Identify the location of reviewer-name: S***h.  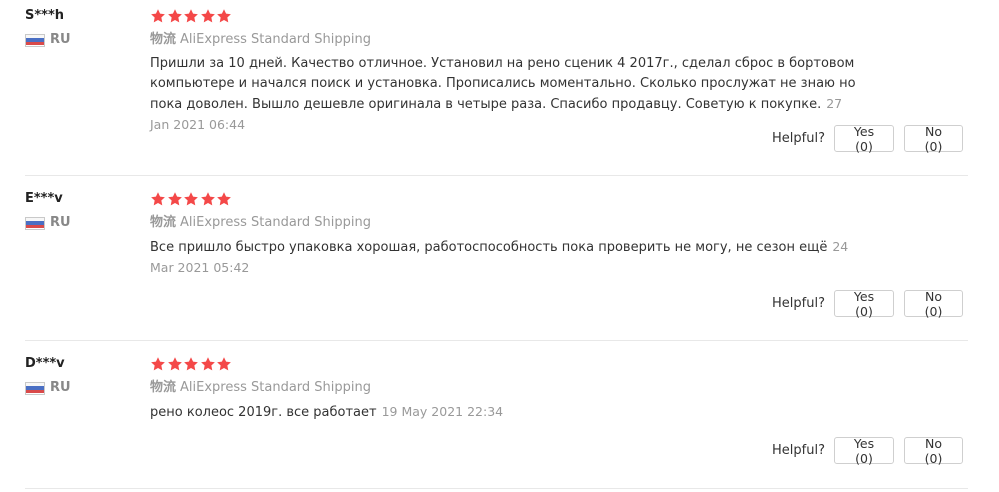
(45, 15).